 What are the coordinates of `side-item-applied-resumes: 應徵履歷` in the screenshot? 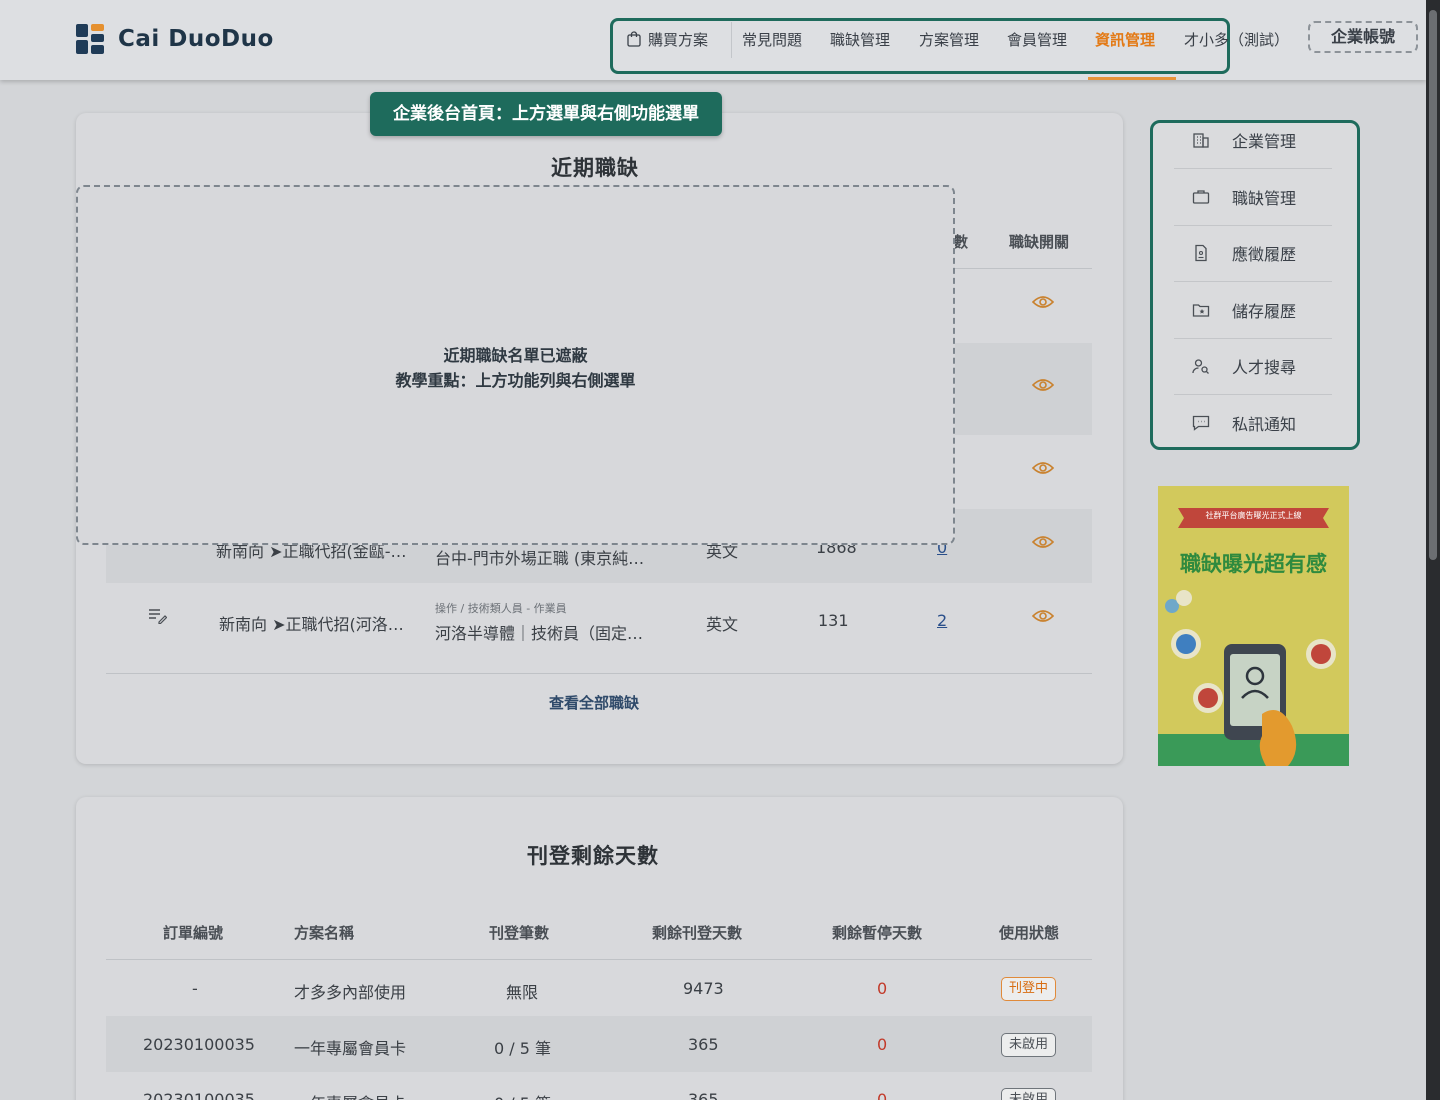 It's located at (1253, 253).